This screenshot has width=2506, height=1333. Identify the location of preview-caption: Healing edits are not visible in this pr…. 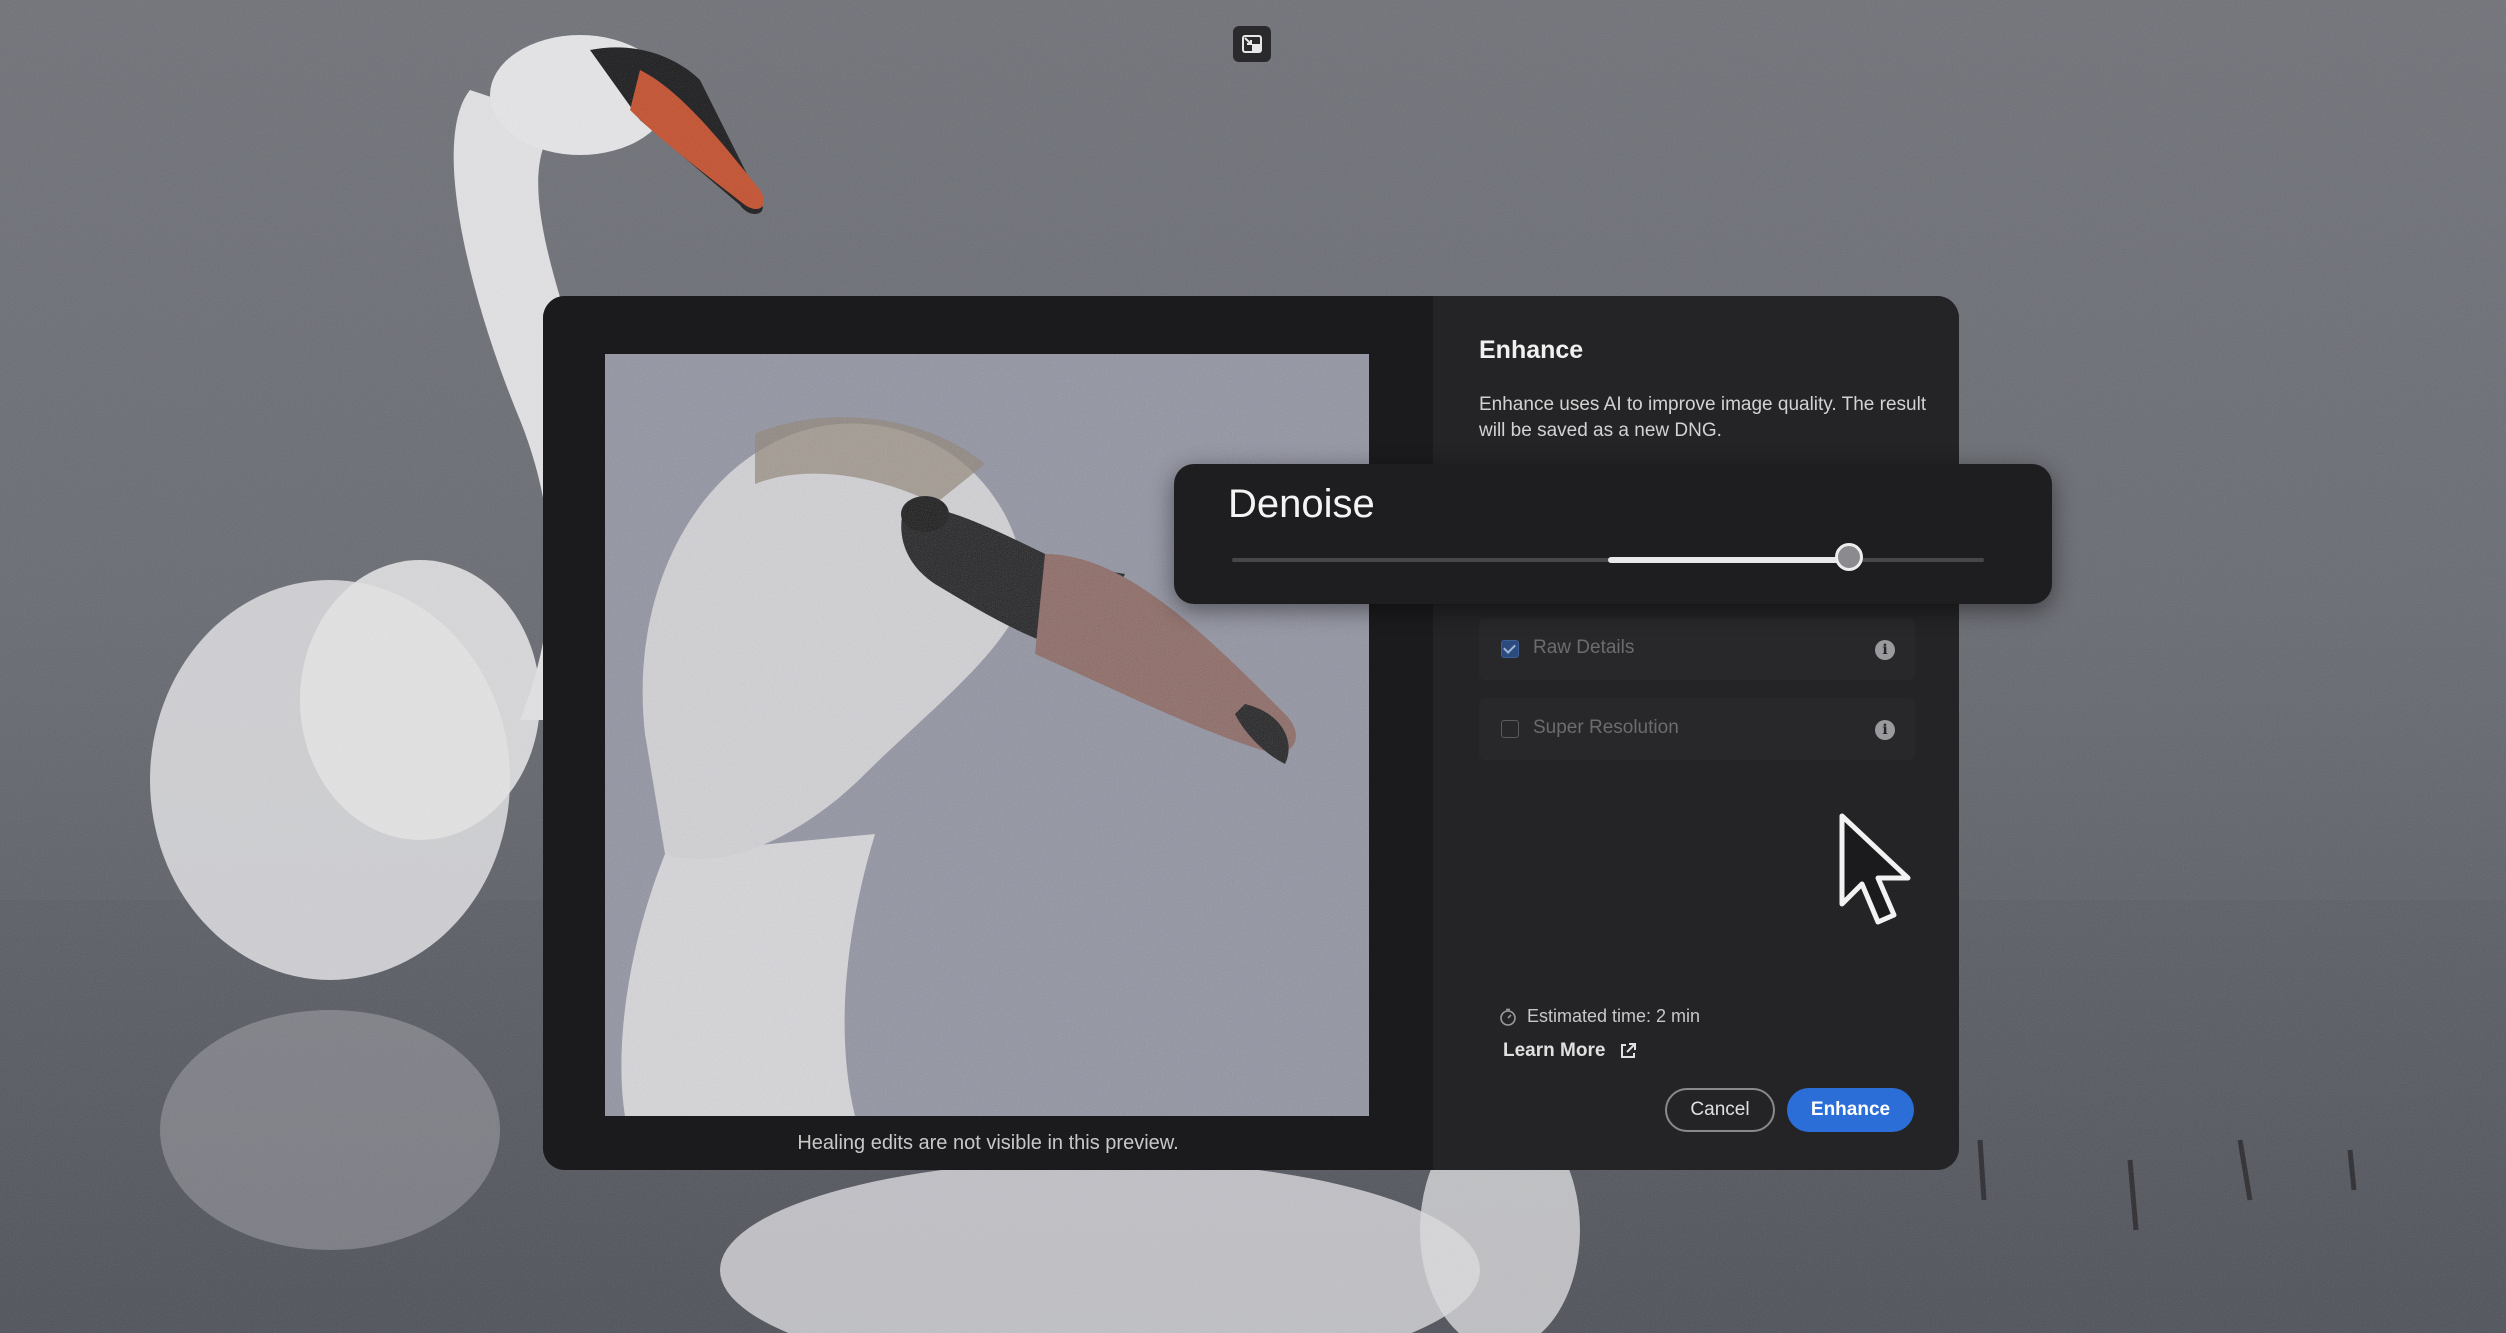
(988, 1143).